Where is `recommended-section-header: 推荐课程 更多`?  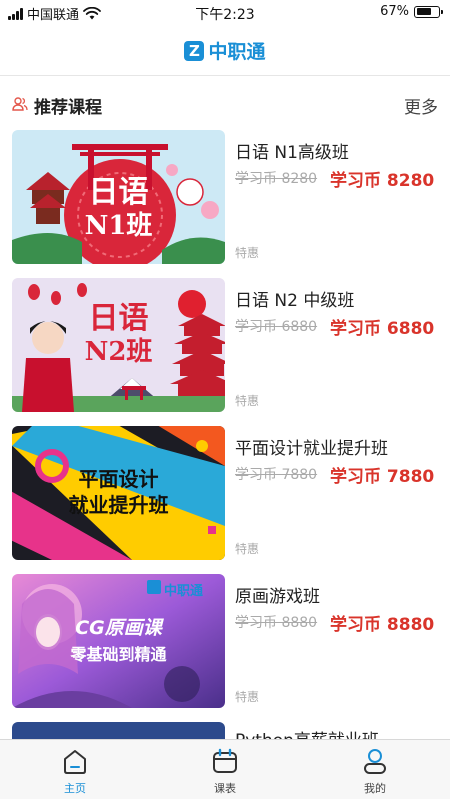 recommended-section-header: 推荐课程 更多 is located at coordinates (225, 105).